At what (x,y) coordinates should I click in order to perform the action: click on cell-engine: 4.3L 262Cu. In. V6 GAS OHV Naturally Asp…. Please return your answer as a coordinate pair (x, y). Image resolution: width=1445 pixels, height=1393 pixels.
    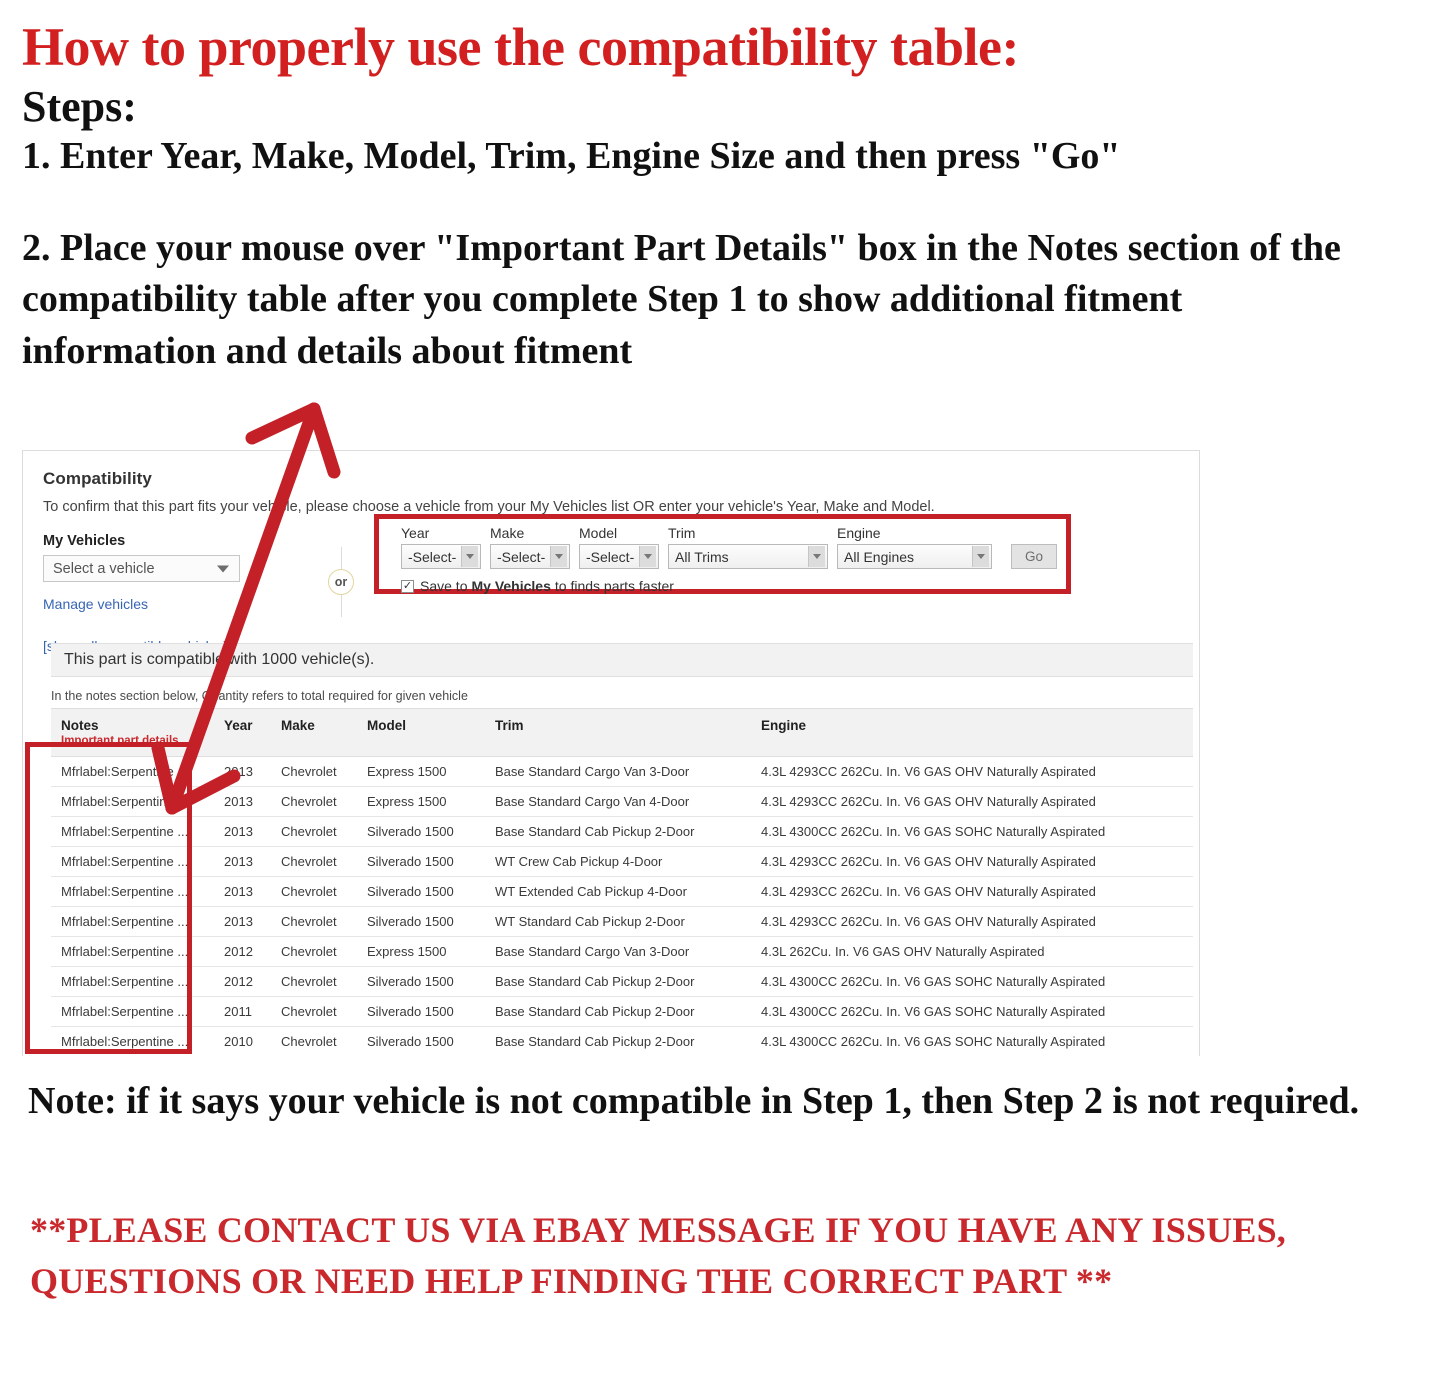
    Looking at the image, I should click on (972, 951).